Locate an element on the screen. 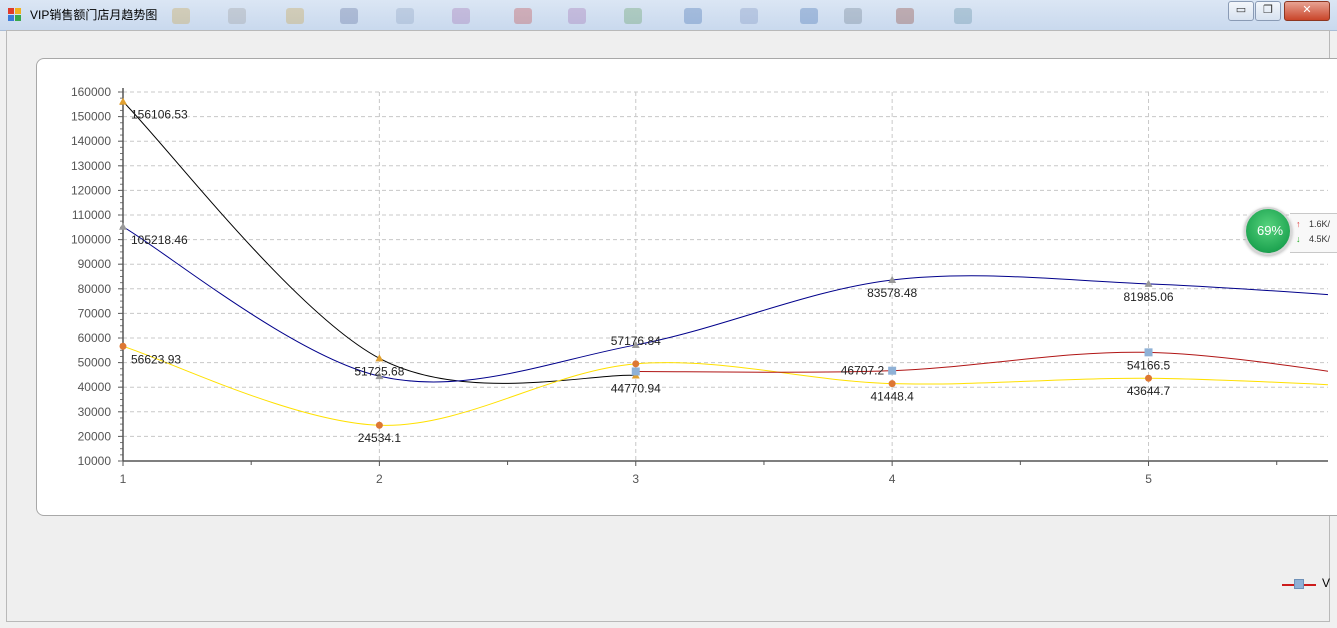 The width and height of the screenshot is (1337, 628). data-label: 46707.2 is located at coordinates (863, 371).